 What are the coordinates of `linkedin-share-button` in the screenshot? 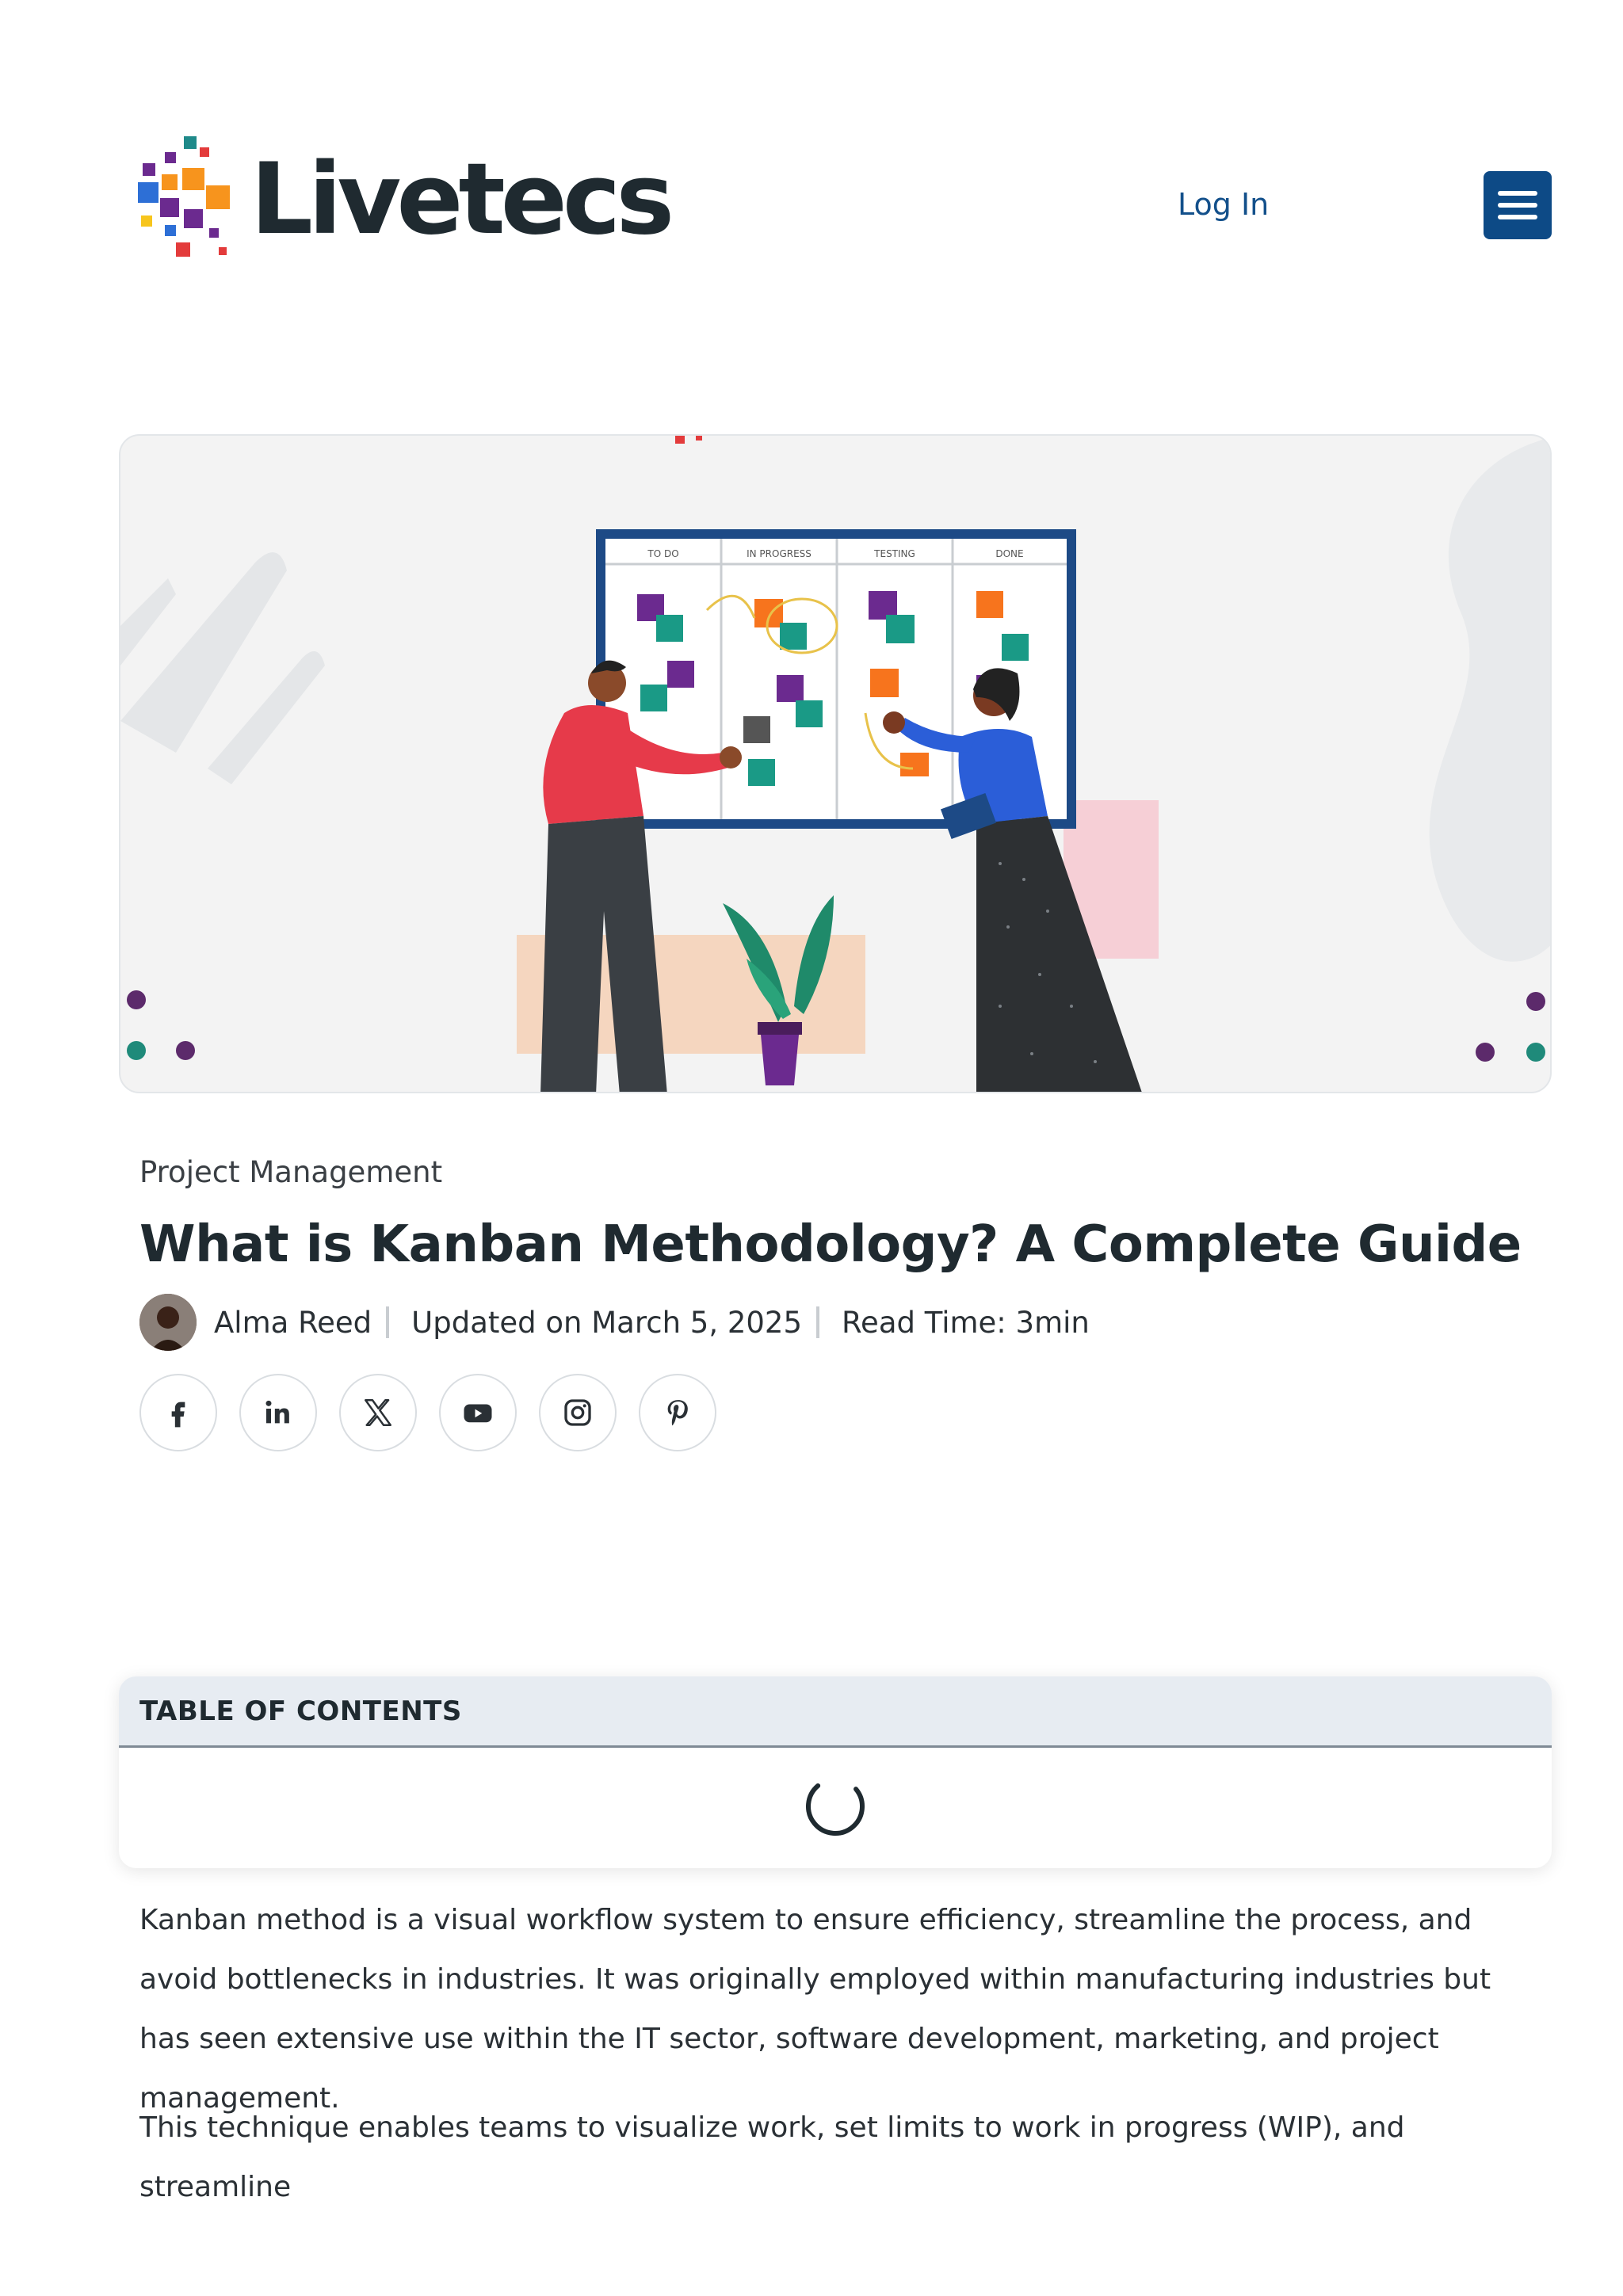 It's located at (278, 1412).